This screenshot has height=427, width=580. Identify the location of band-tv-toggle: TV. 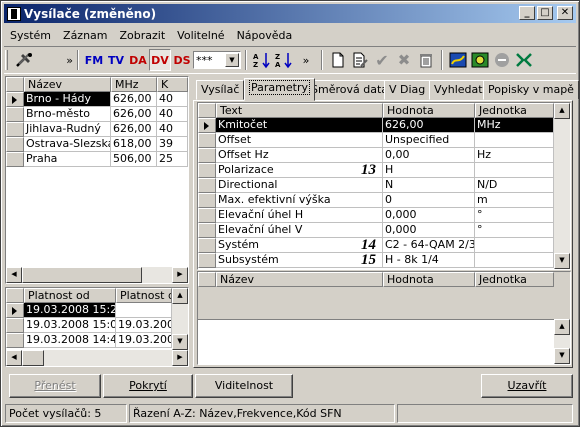
(116, 60).